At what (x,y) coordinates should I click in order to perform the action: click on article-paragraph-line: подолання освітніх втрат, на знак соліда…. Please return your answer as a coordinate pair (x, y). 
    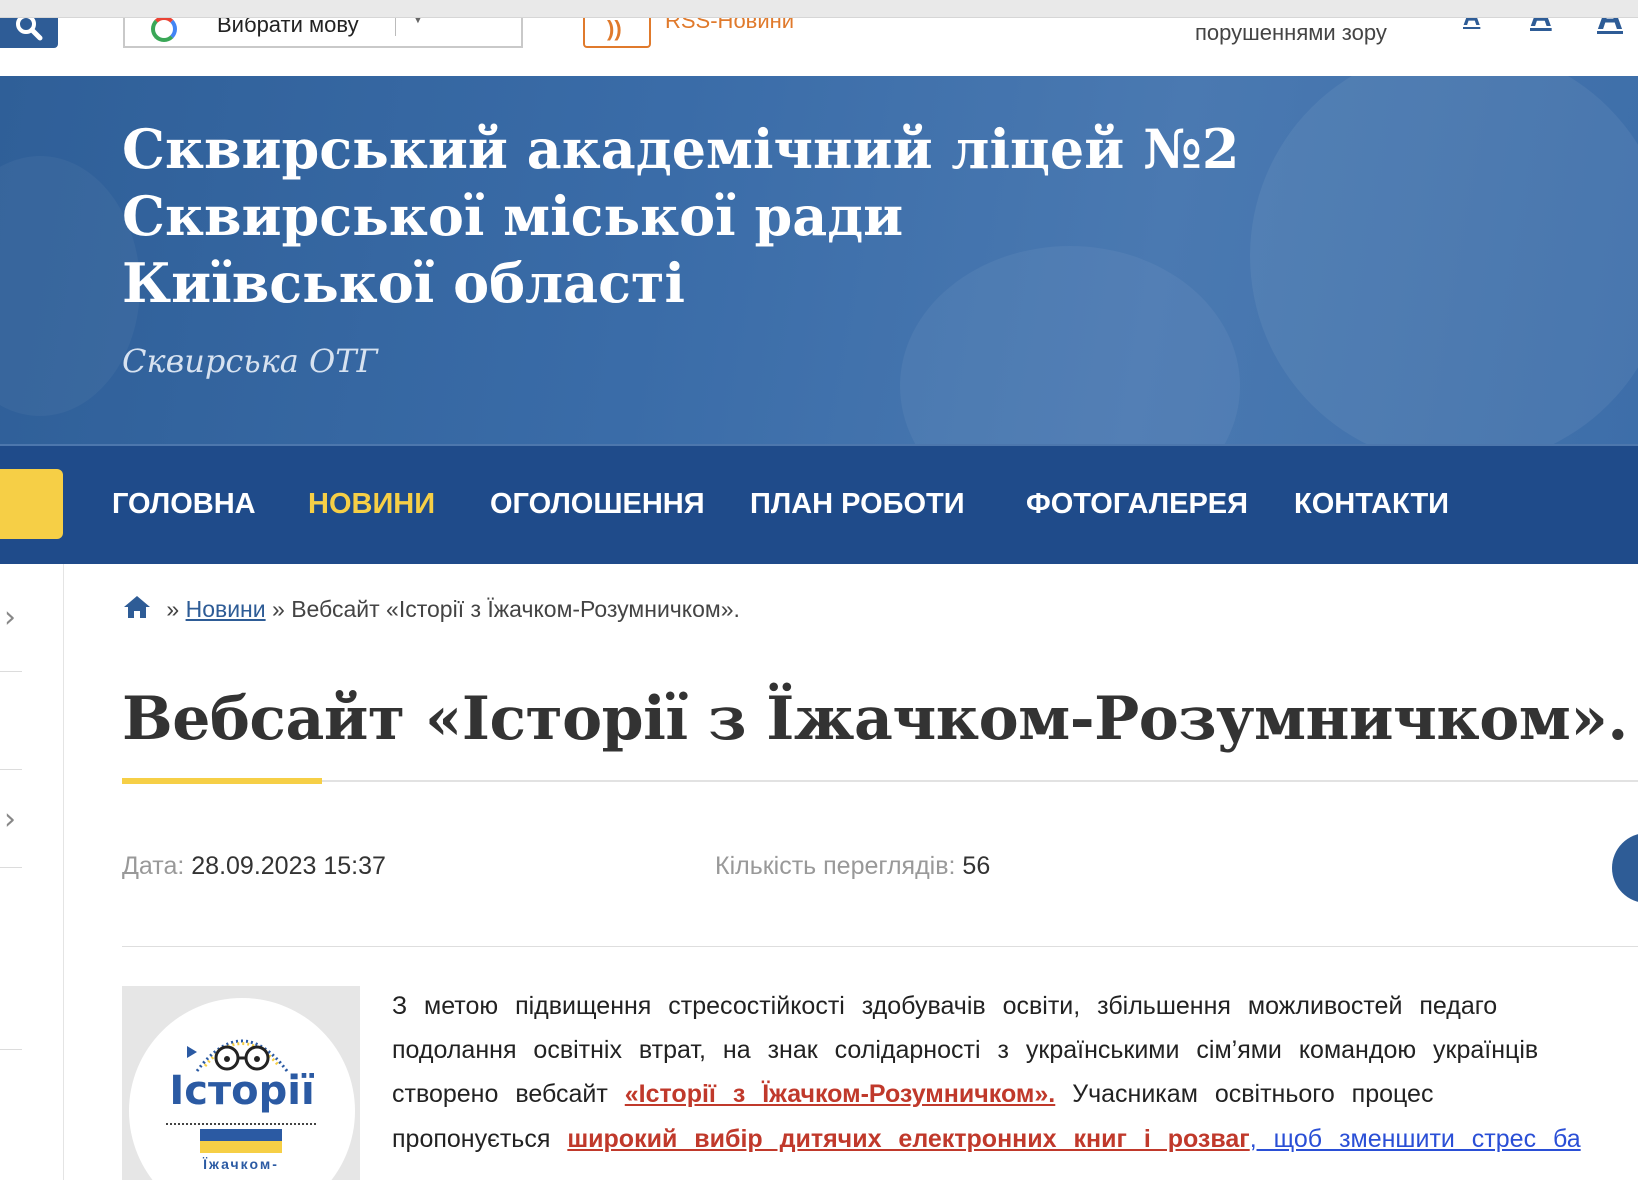
    Looking at the image, I should click on (965, 1050).